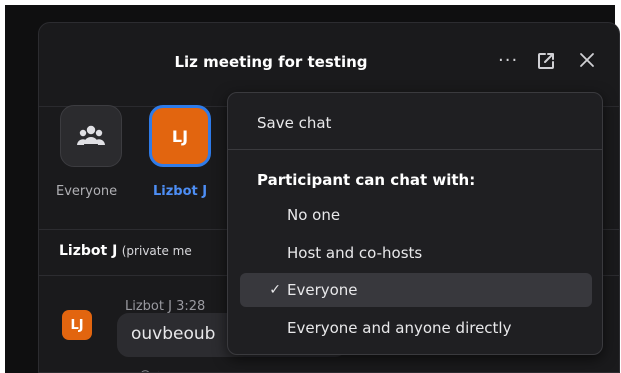 This screenshot has height=373, width=621. What do you see at coordinates (546, 61) in the screenshot?
I see `popout-icon` at bounding box center [546, 61].